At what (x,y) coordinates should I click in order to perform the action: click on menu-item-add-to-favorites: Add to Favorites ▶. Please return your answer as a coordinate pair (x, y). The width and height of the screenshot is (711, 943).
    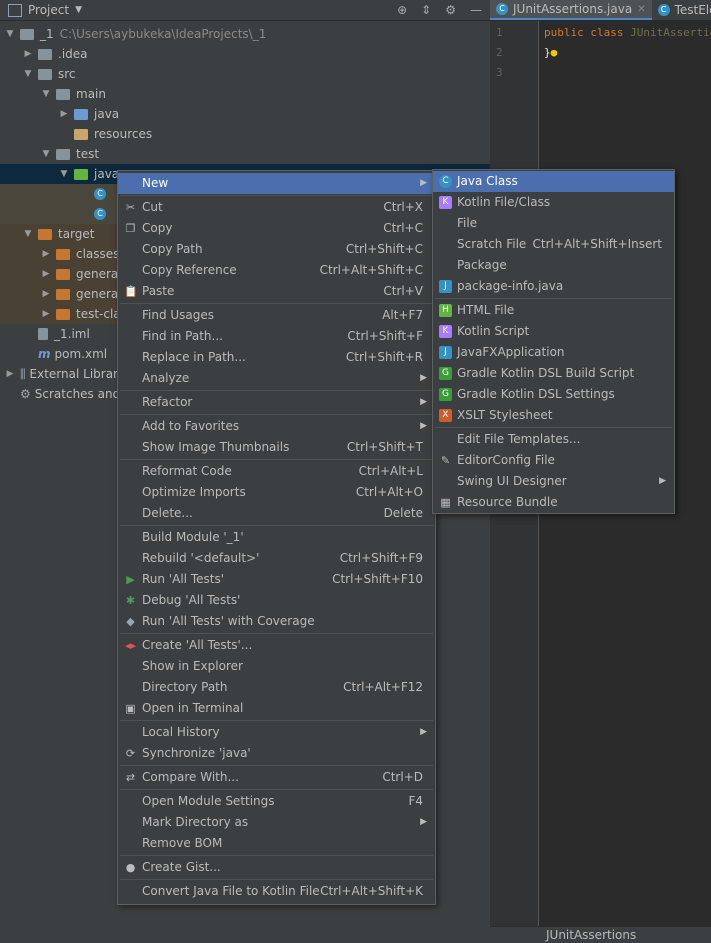
    Looking at the image, I should click on (276, 426).